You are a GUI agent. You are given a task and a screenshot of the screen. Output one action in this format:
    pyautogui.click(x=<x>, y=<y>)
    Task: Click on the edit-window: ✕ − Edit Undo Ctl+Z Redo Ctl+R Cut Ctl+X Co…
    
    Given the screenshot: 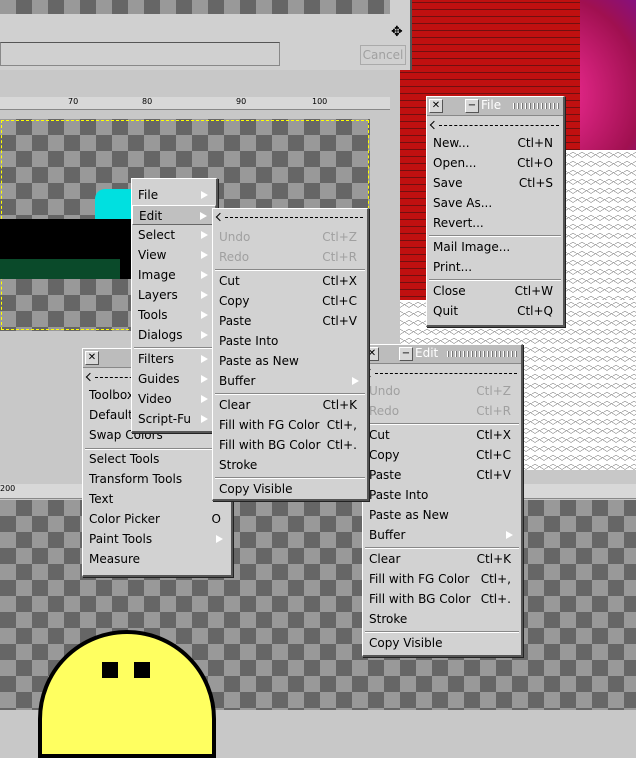 What is the action you would take?
    pyautogui.click(x=442, y=500)
    